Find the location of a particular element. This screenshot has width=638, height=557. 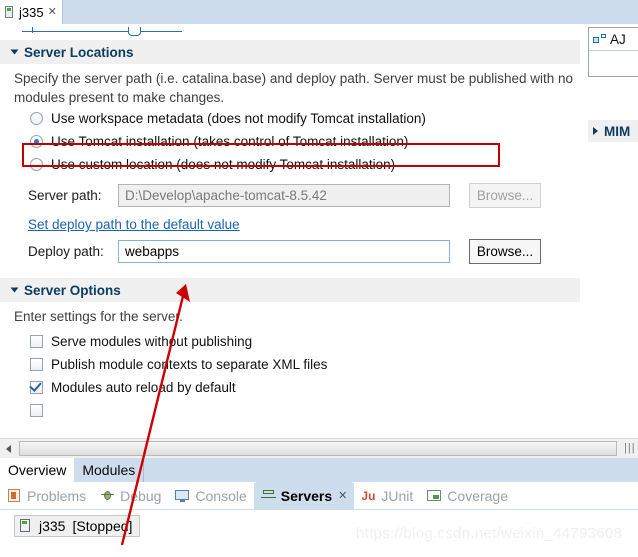

divider is located at coordinates (613, 50).